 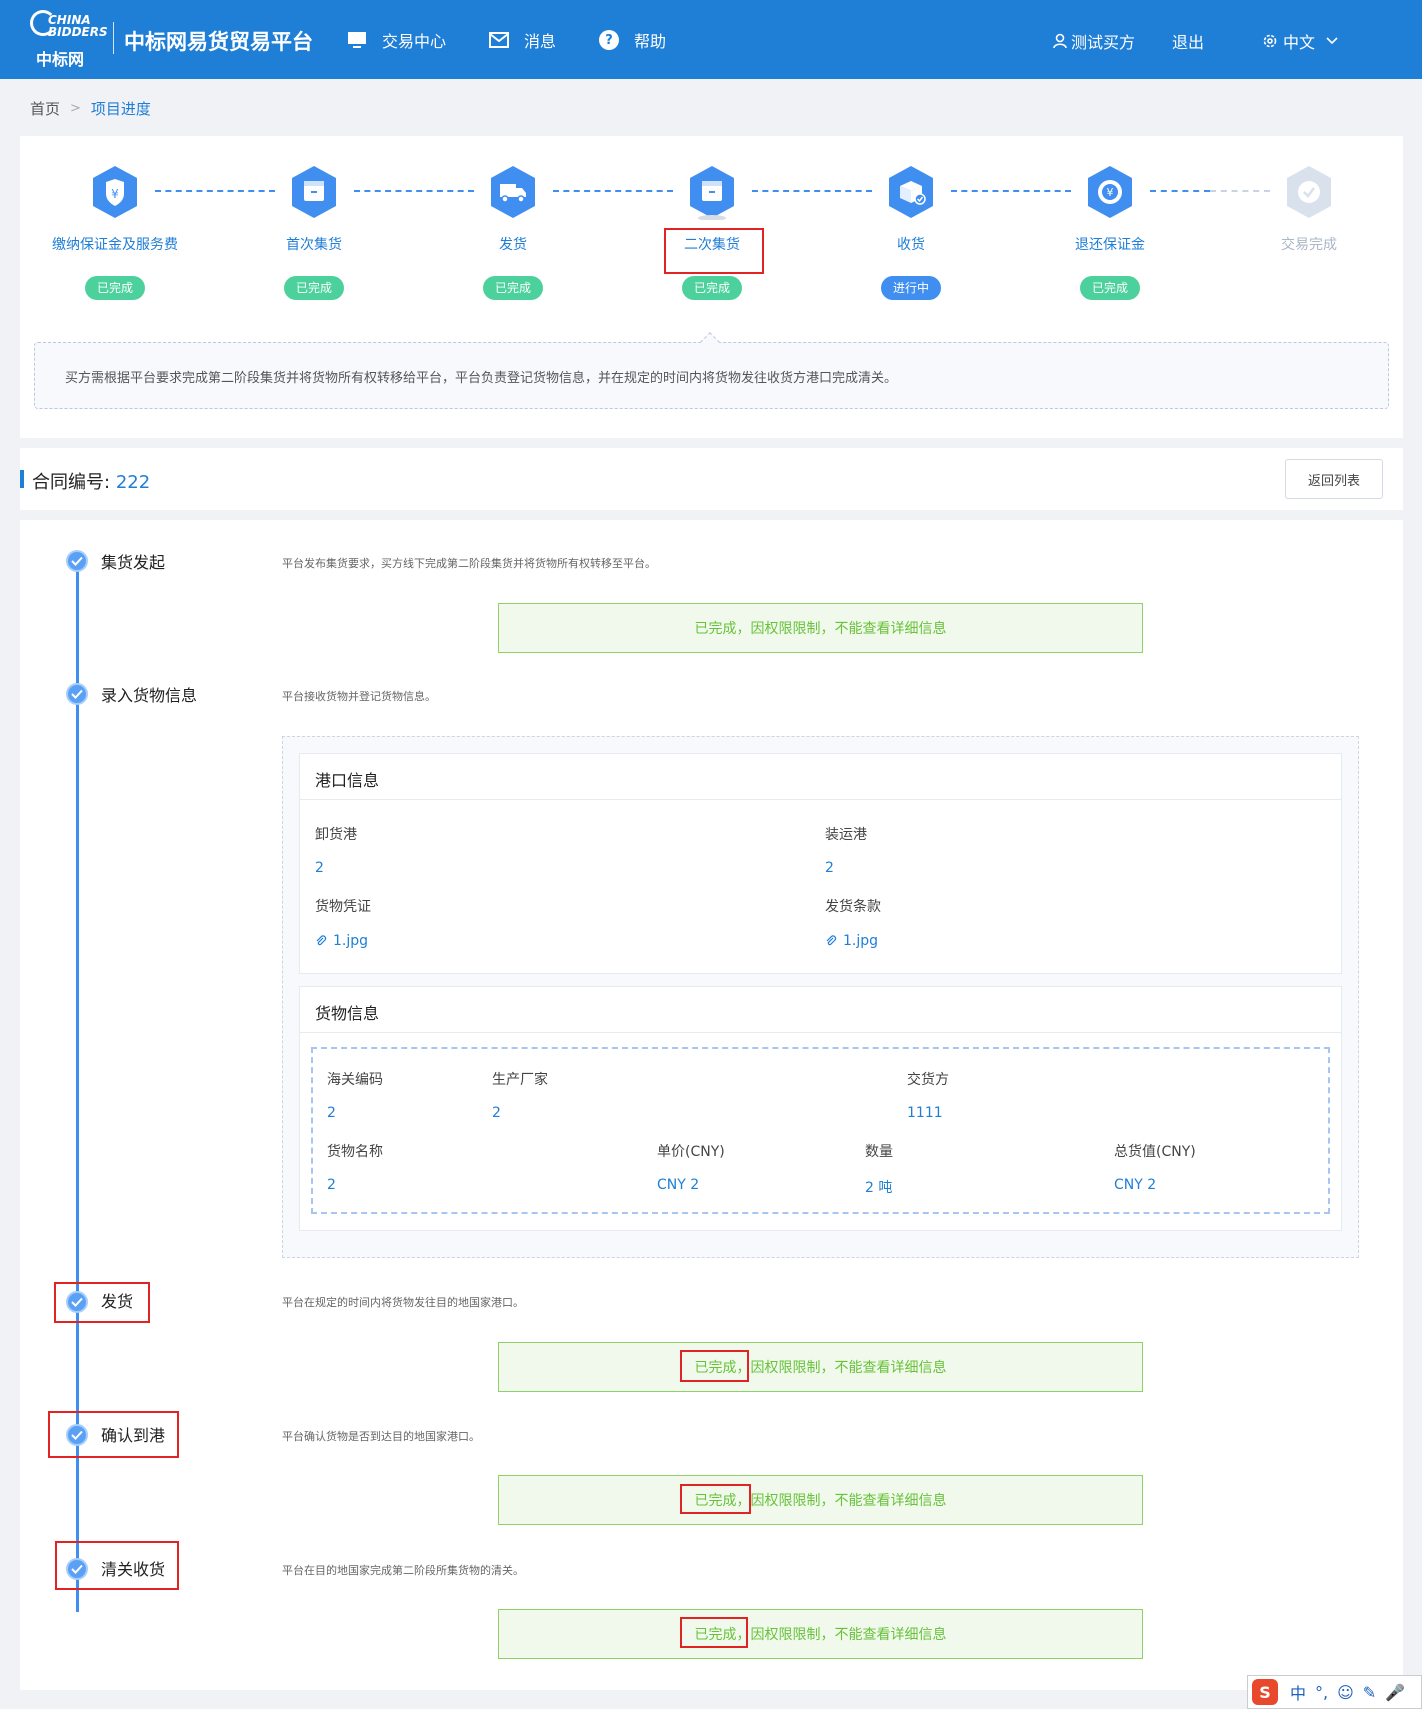 What do you see at coordinates (1334, 479) in the screenshot?
I see `back-to-list-button: 返回列表` at bounding box center [1334, 479].